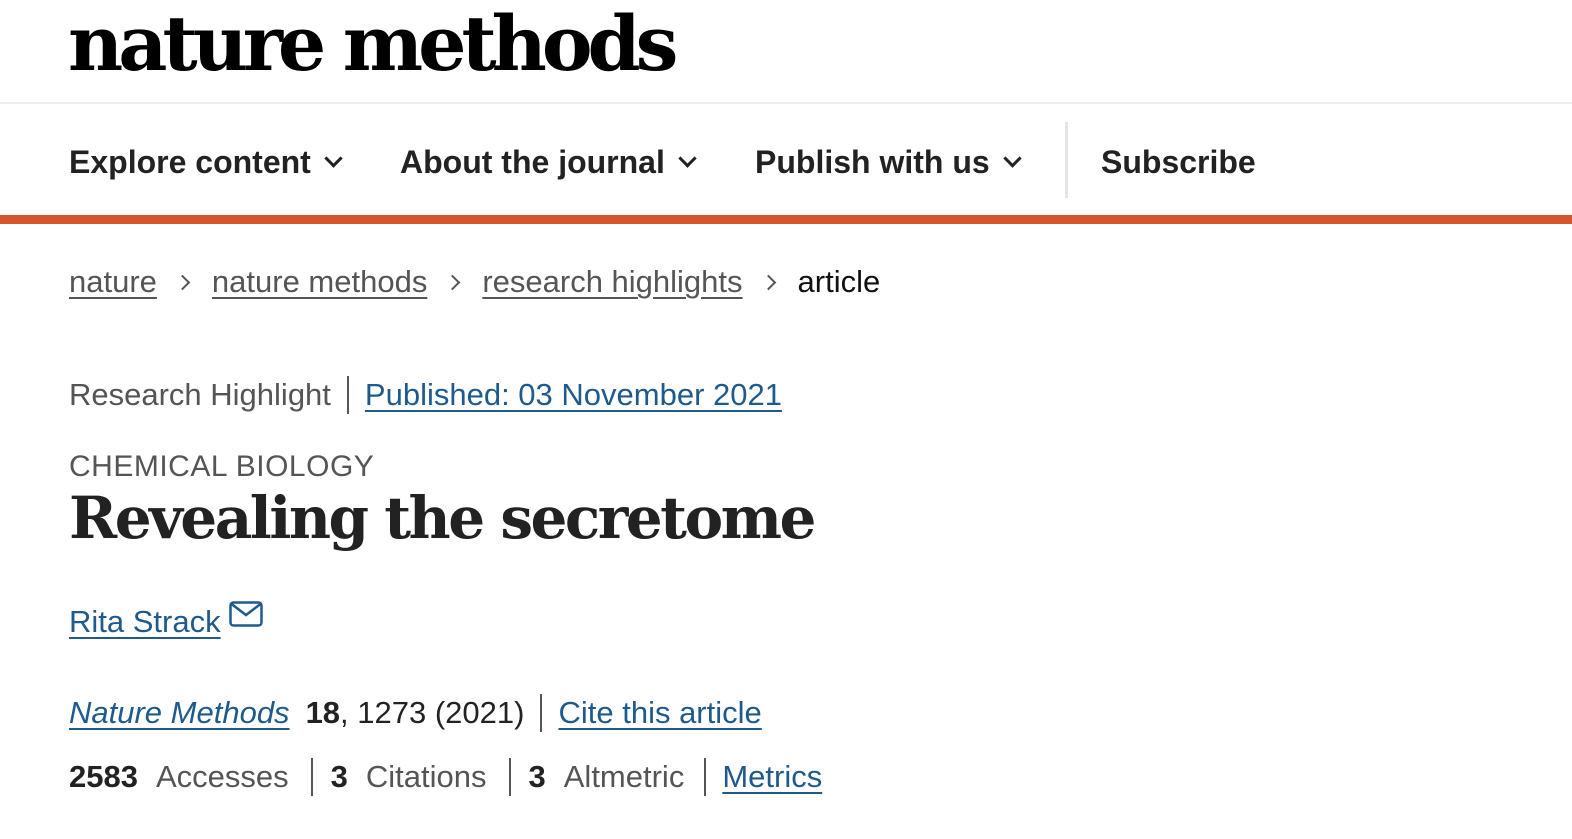 The image size is (1572, 839). Describe the element at coordinates (1066, 160) in the screenshot. I see `nav-divider` at that location.